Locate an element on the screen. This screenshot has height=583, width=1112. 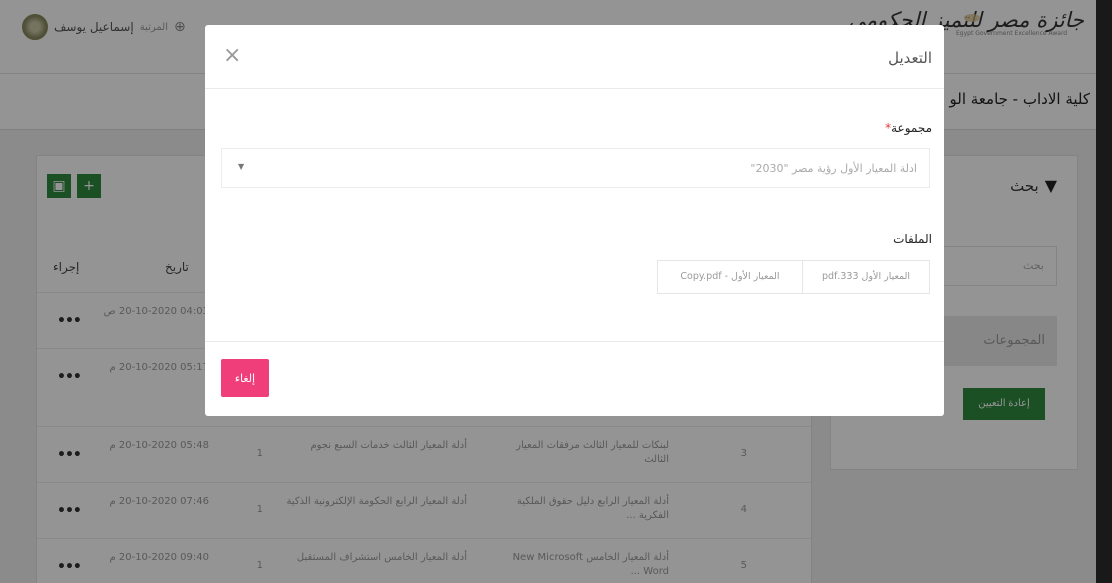
group-select: ادلة المعيار الأول رؤية مصر "2030" ▼ is located at coordinates (575, 168).